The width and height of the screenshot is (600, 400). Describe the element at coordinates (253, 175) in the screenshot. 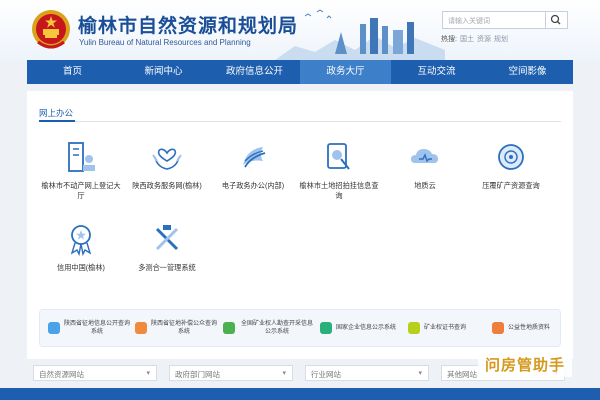

I see `service-card: 电子政务办公(内部)` at that location.